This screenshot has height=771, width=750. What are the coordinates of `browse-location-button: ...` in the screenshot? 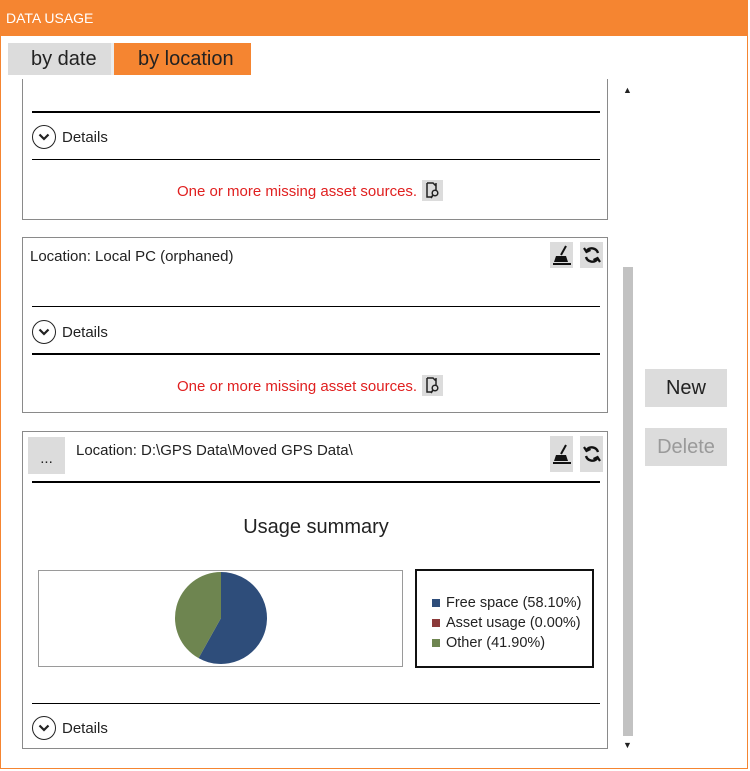 It's located at (46, 455).